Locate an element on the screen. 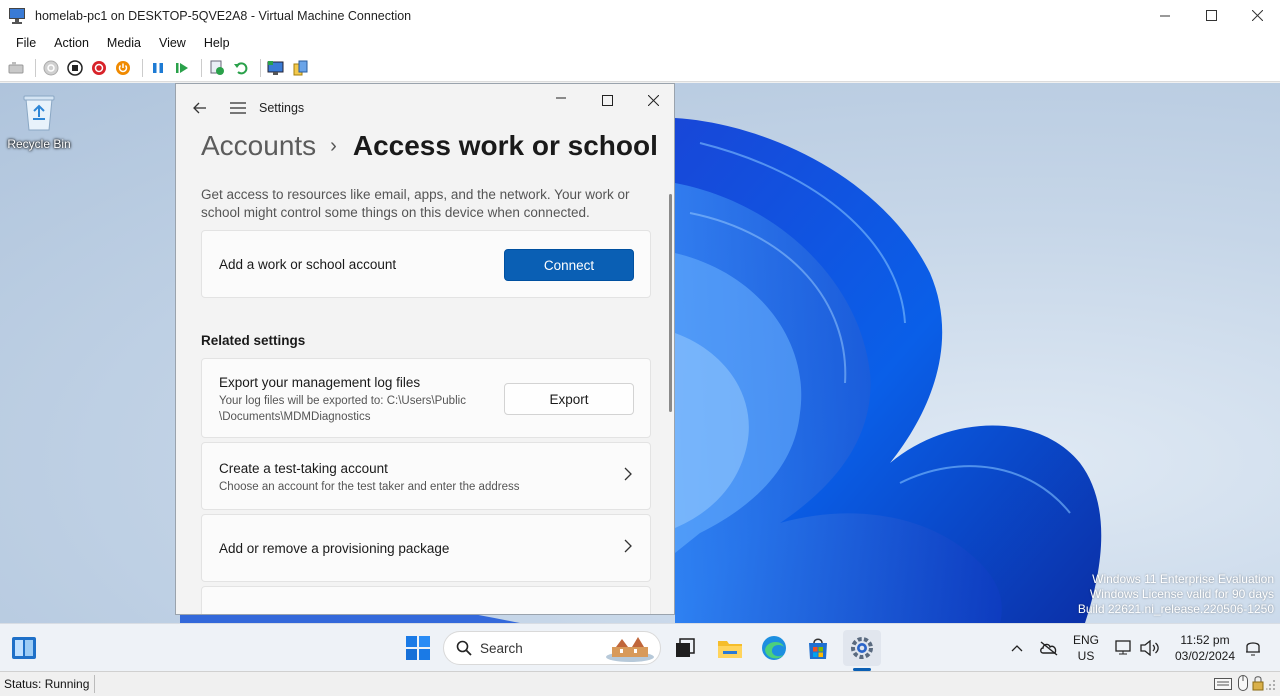 The height and width of the screenshot is (696, 1280). vm-menubar: File Action Media View Help is located at coordinates (640, 42).